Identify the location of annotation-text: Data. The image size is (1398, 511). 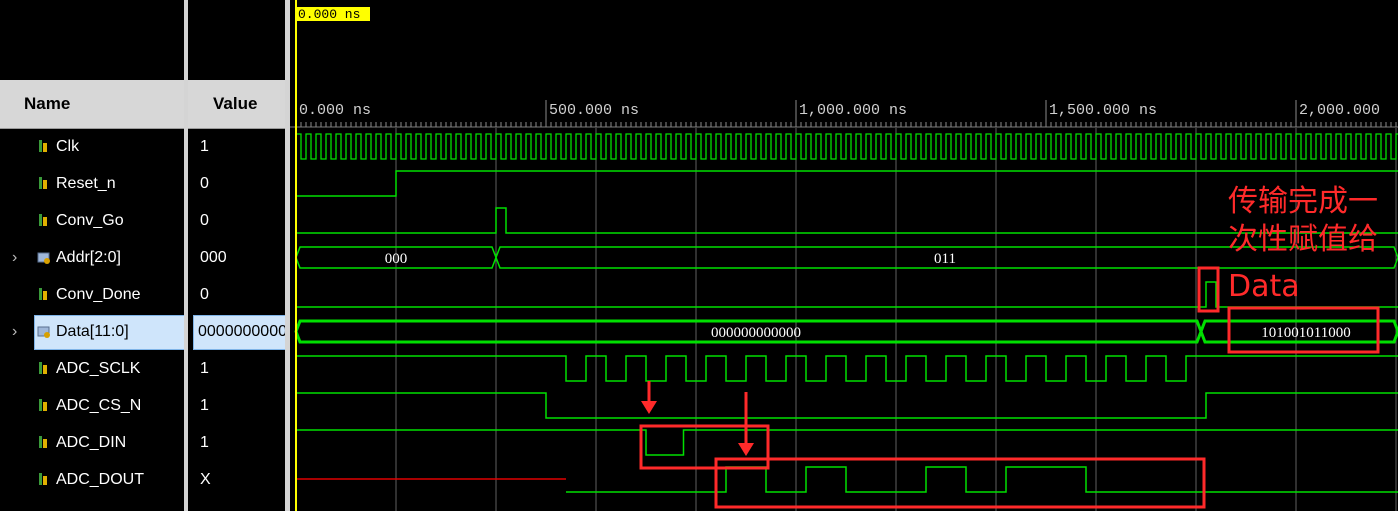
(1264, 286).